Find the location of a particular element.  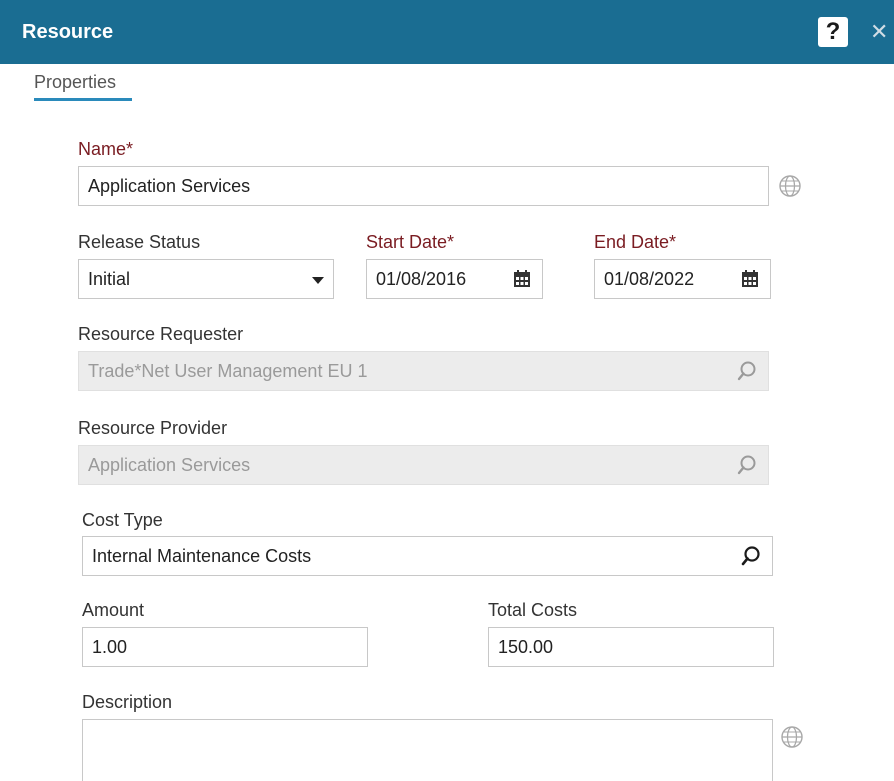

total-costs-label: Total Costs is located at coordinates (533, 610).